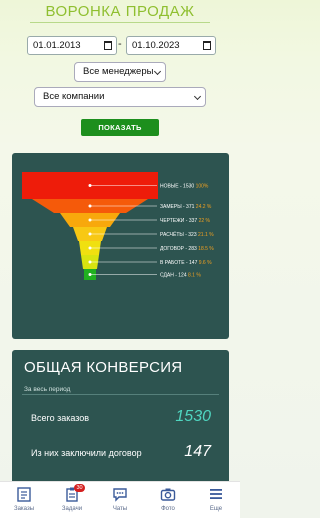 The width and height of the screenshot is (320, 518). What do you see at coordinates (120, 495) in the screenshot?
I see `chat-icon` at bounding box center [120, 495].